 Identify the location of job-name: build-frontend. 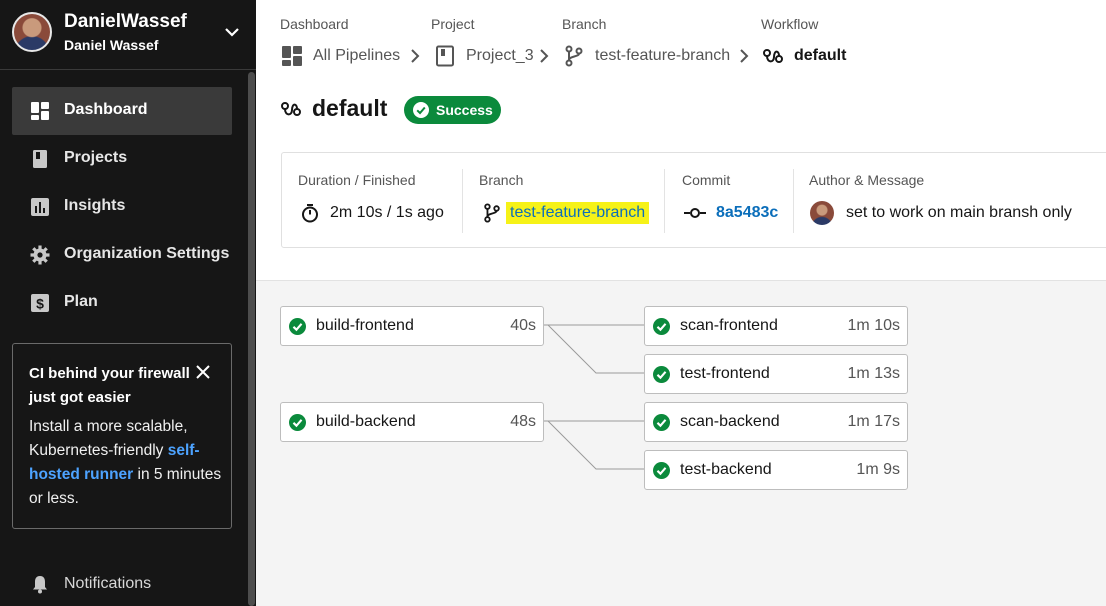
(365, 325).